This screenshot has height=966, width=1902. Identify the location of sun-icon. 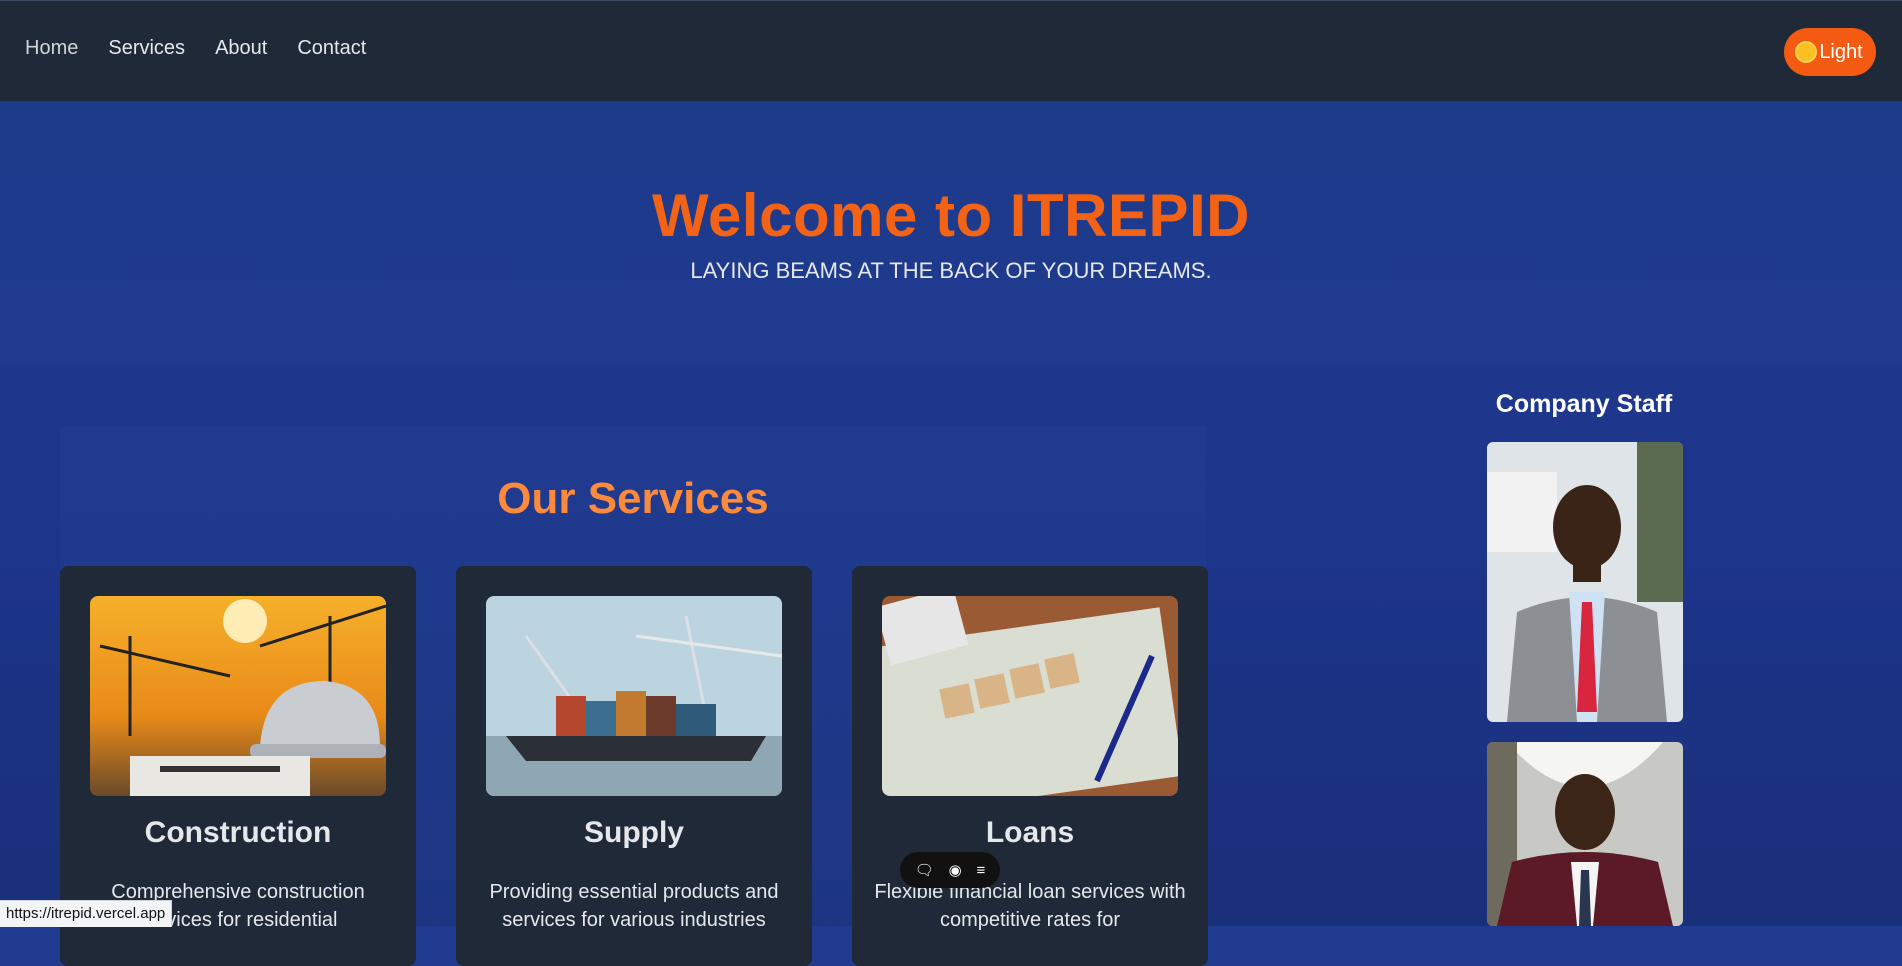
(1806, 52).